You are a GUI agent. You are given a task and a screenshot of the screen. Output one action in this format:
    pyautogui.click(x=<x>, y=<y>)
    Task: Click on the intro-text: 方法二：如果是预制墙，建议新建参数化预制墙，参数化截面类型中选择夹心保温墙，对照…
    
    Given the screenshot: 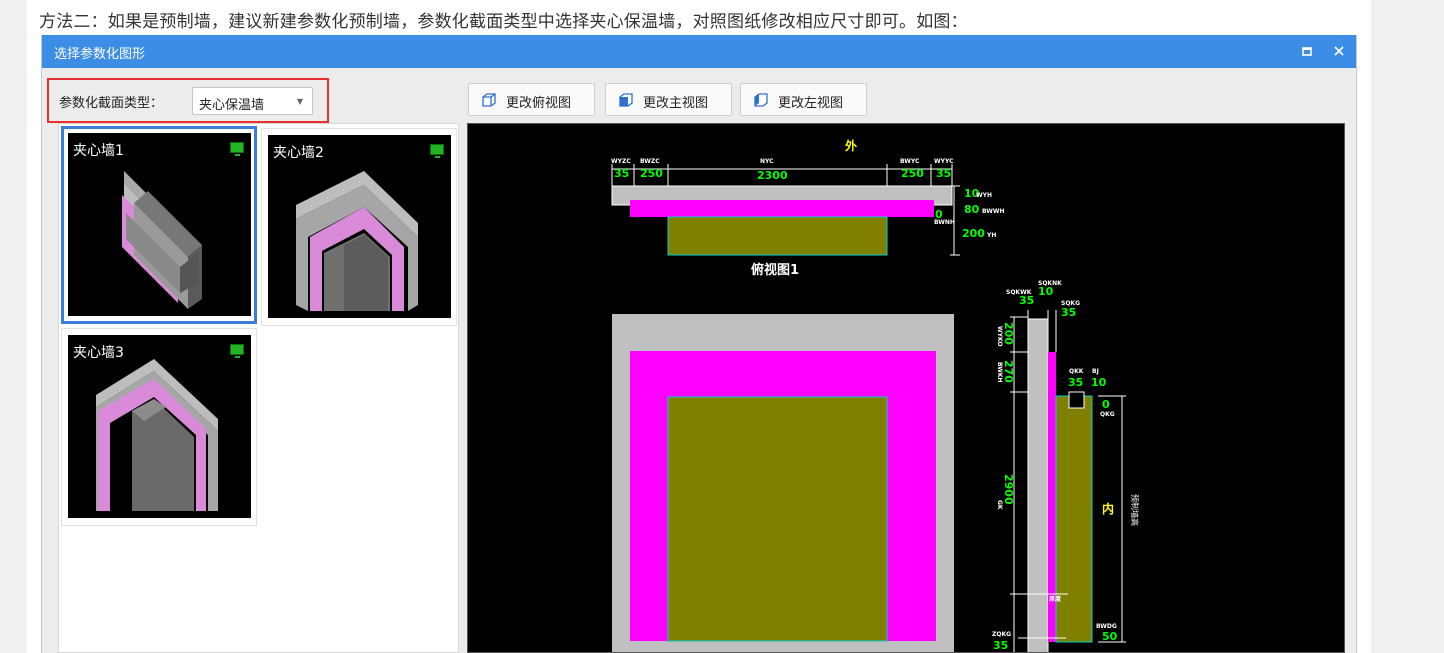 What is the action you would take?
    pyautogui.click(x=503, y=22)
    